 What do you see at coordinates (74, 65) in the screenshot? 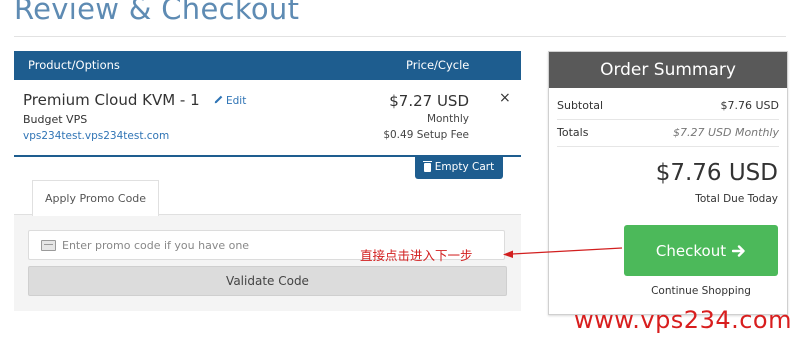
I see `product-options-header: Product/Options` at bounding box center [74, 65].